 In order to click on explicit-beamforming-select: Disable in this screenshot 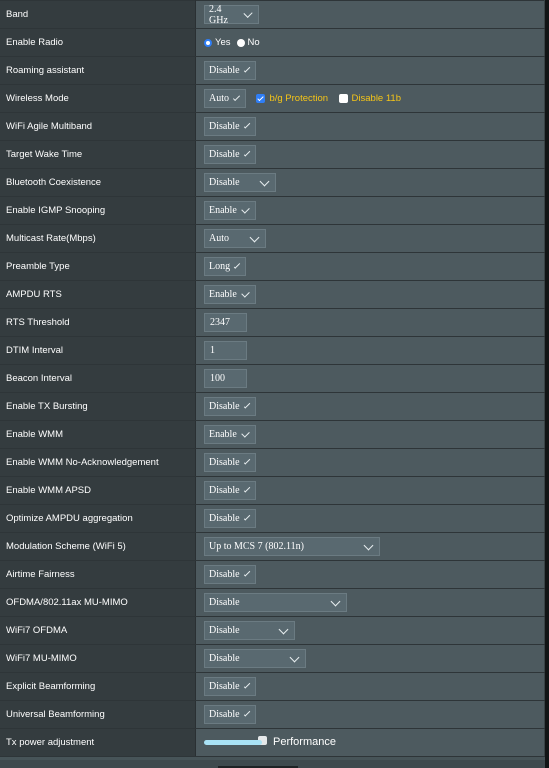, I will do `click(230, 686)`.